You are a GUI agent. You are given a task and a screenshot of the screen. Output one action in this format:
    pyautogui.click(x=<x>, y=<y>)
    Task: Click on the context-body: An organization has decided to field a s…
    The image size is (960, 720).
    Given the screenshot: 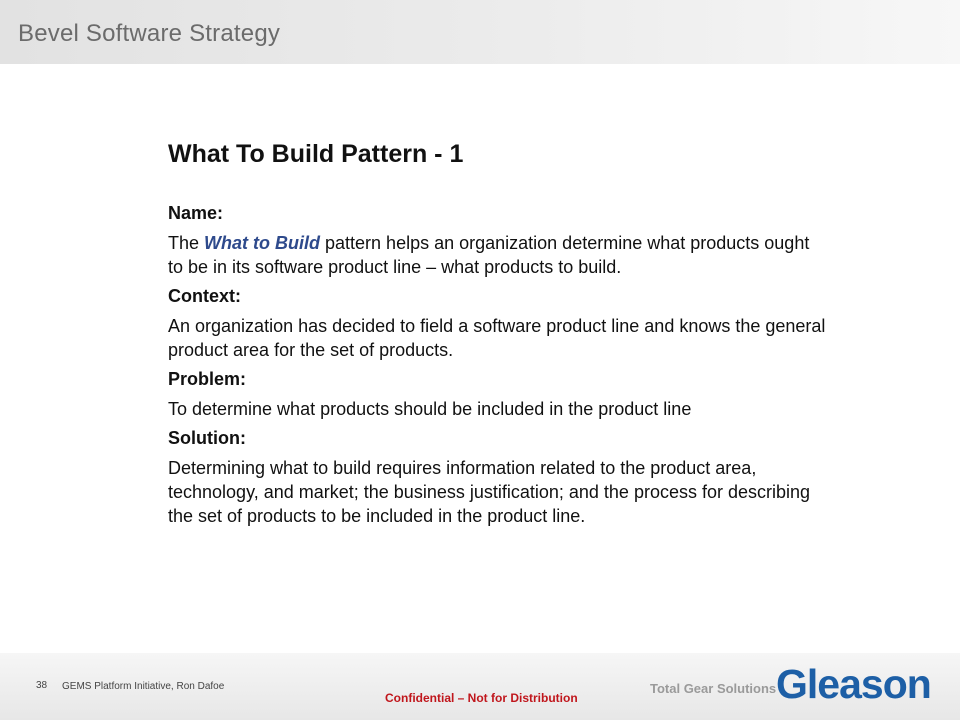 What is the action you would take?
    pyautogui.click(x=497, y=338)
    